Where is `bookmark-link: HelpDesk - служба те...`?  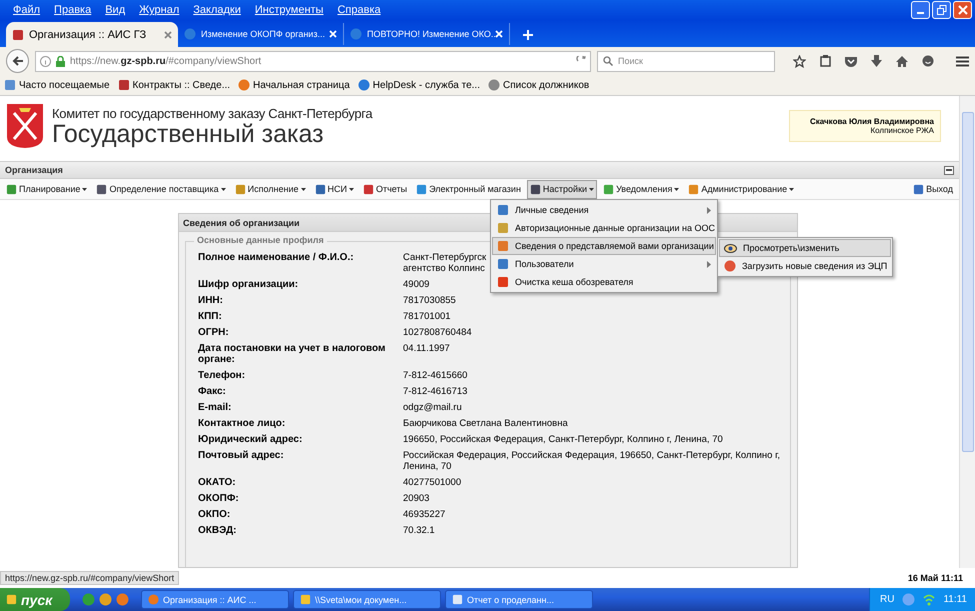
bookmark-link: HelpDesk - служба те... is located at coordinates (419, 85).